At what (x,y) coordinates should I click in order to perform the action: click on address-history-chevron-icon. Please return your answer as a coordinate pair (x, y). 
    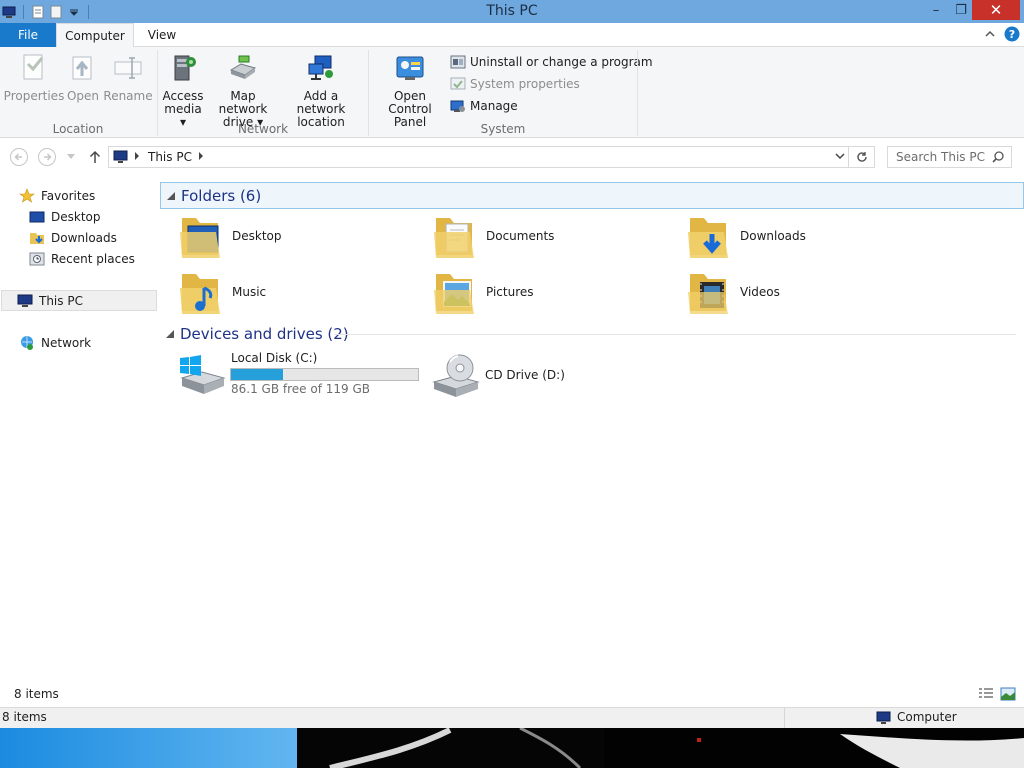
    Looking at the image, I should click on (840, 157).